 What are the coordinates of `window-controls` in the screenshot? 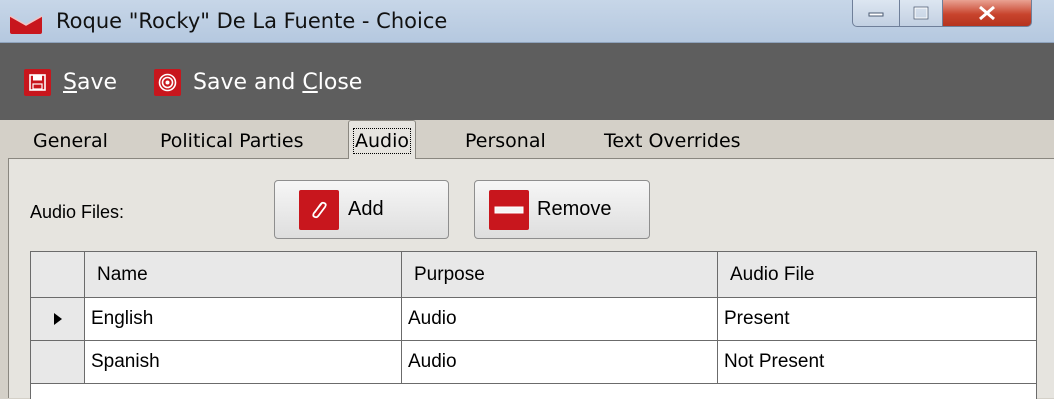 It's located at (942, 14).